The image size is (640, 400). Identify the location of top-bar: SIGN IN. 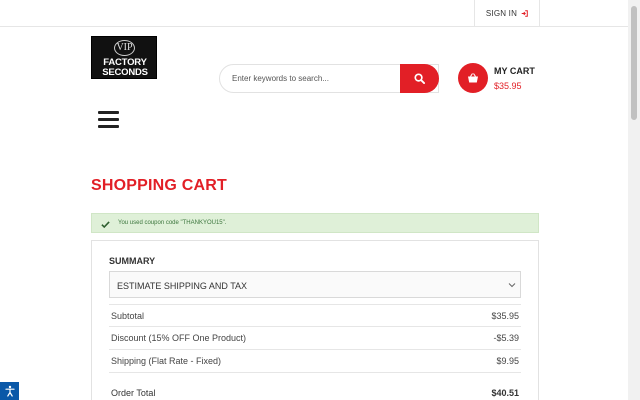
(314, 13).